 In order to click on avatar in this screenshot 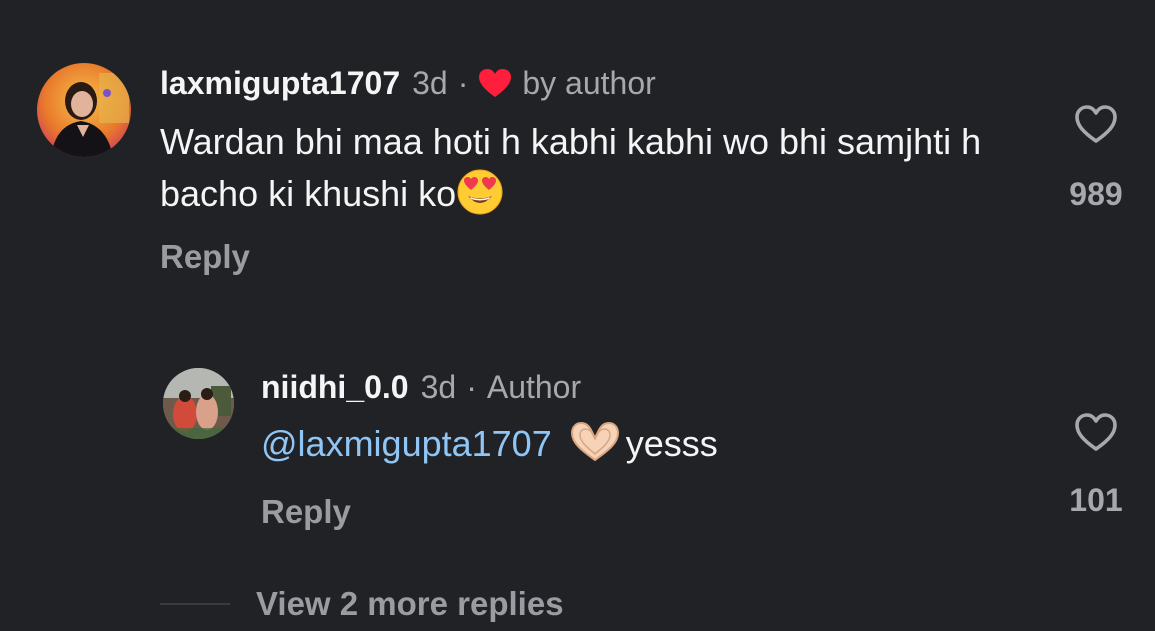, I will do `click(84, 110)`.